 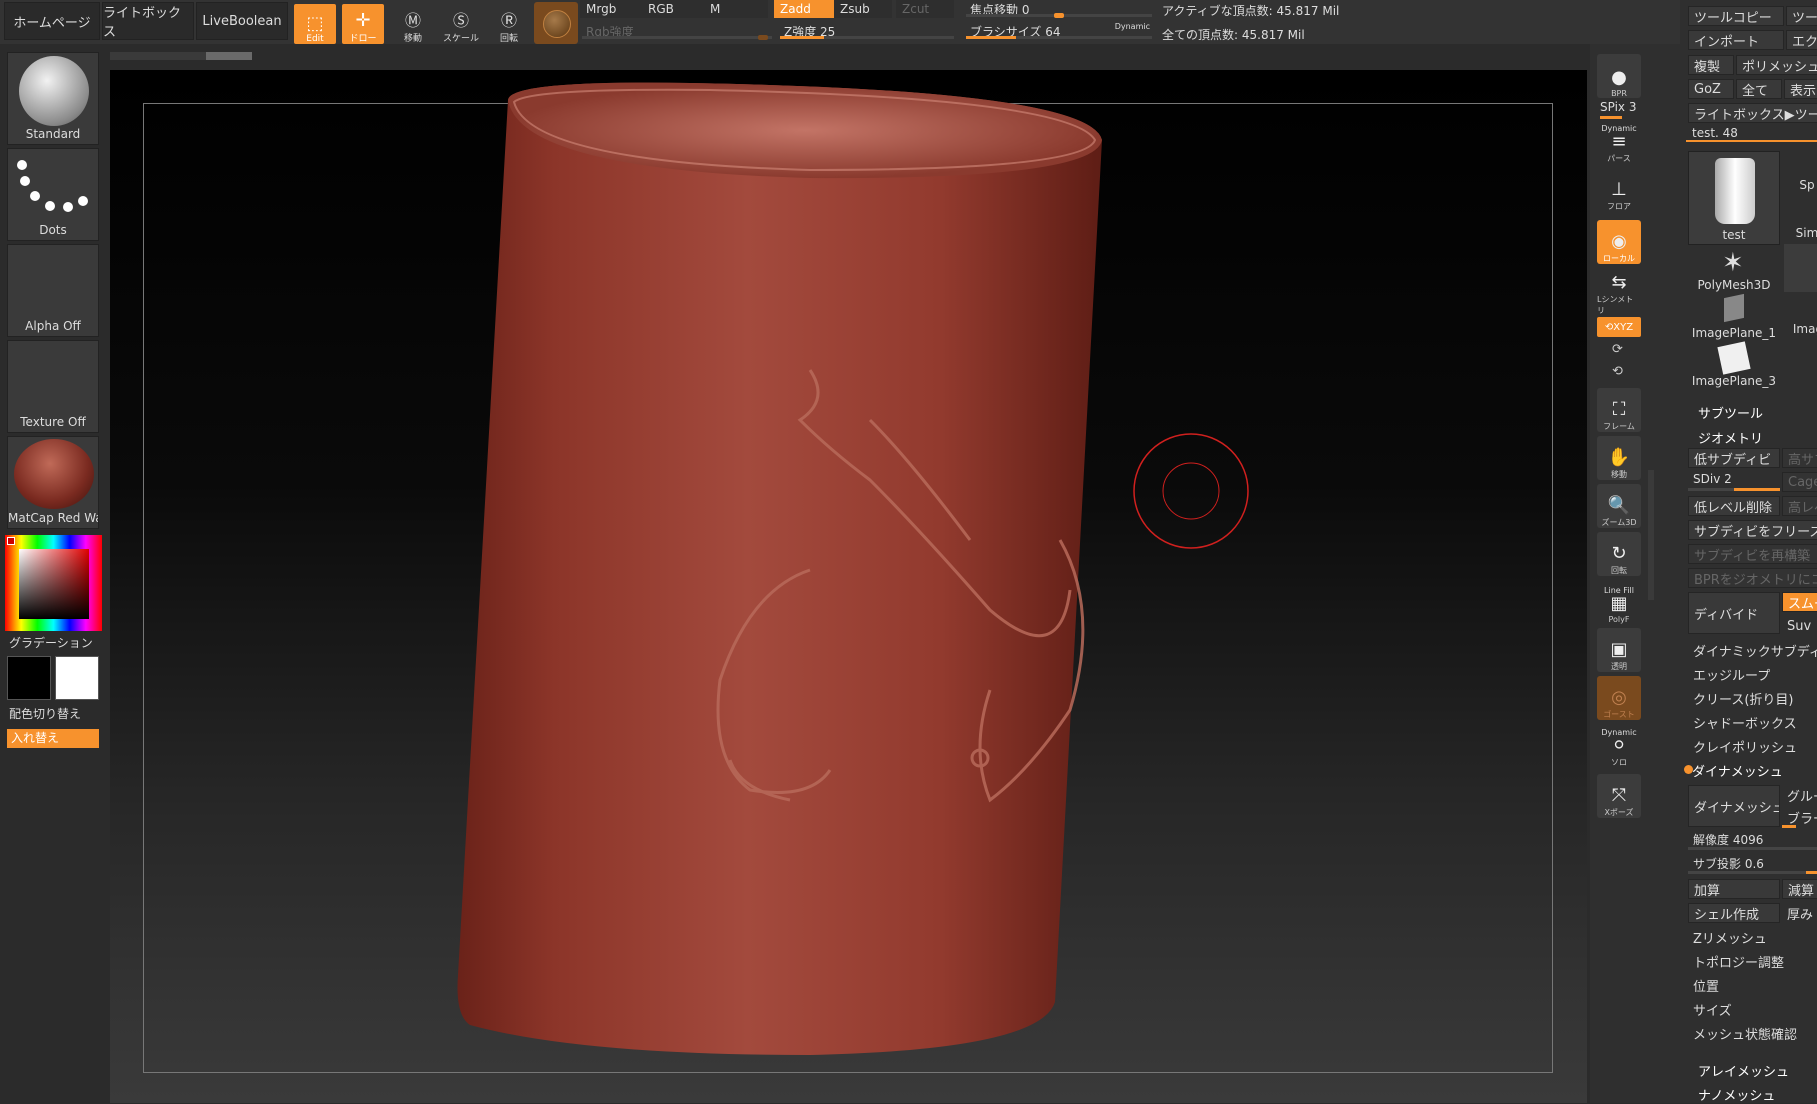 What do you see at coordinates (1132, 26) in the screenshot?
I see `dynamic-toggle: Dynamic` at bounding box center [1132, 26].